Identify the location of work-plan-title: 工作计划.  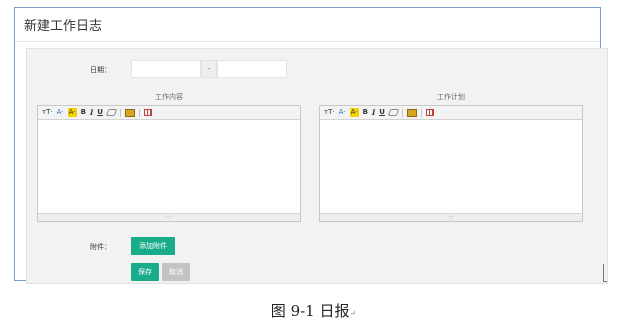
(451, 97).